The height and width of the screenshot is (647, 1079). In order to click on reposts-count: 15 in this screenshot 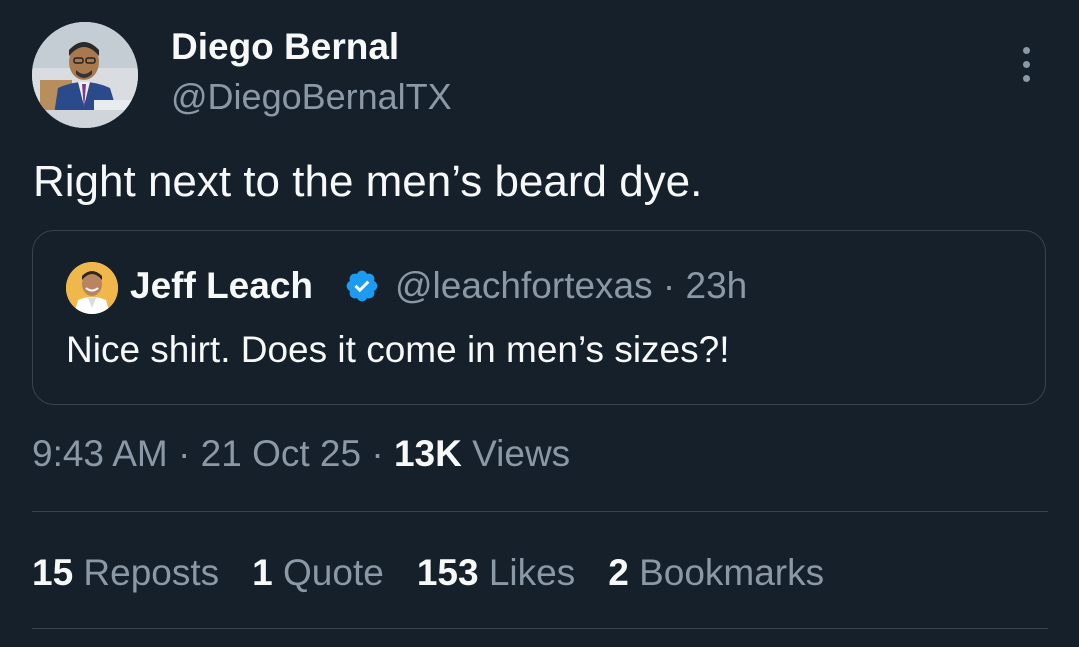, I will do `click(53, 572)`.